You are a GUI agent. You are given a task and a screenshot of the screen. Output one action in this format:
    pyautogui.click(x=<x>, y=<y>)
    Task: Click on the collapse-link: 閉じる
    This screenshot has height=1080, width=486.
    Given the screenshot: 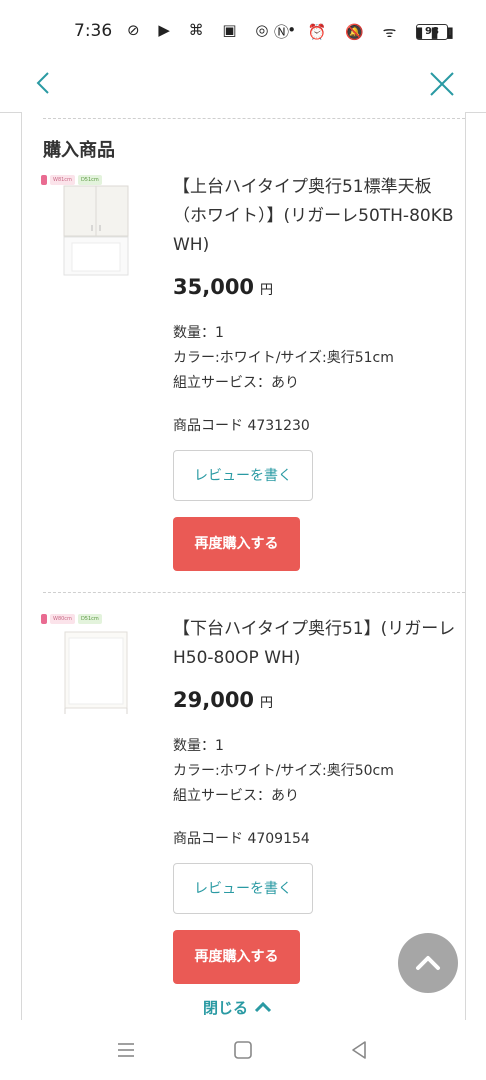 What is the action you would take?
    pyautogui.click(x=237, y=1007)
    